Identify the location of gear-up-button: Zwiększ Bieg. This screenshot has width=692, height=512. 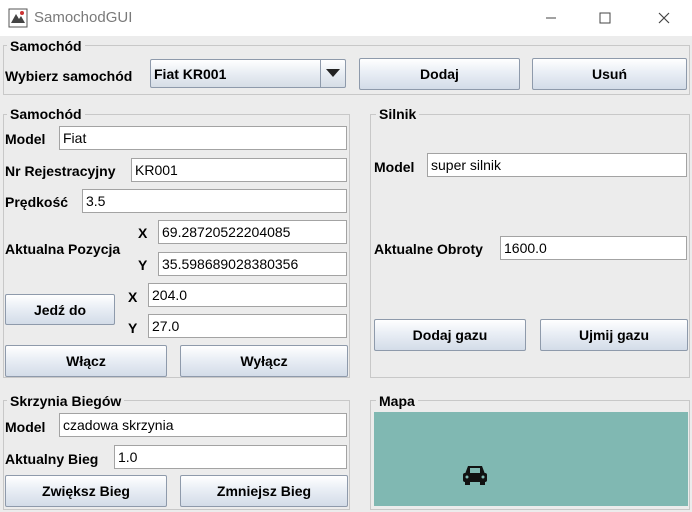
(86, 491).